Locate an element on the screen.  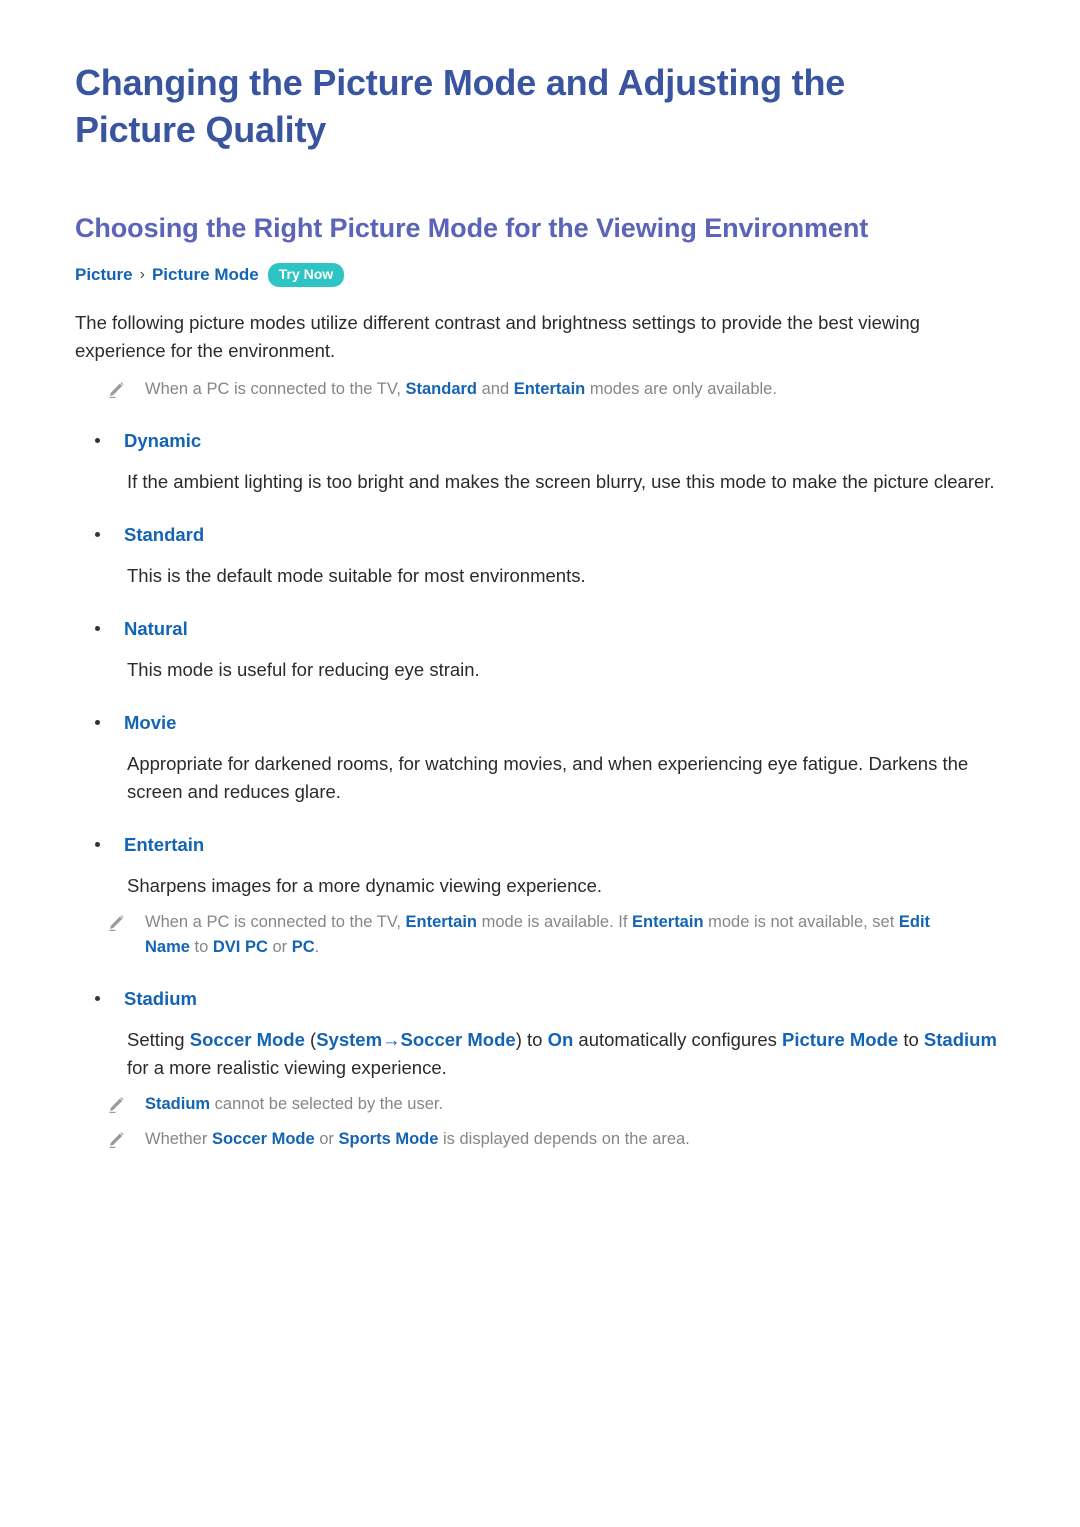
text-segment: ( is located at coordinates (310, 1039).